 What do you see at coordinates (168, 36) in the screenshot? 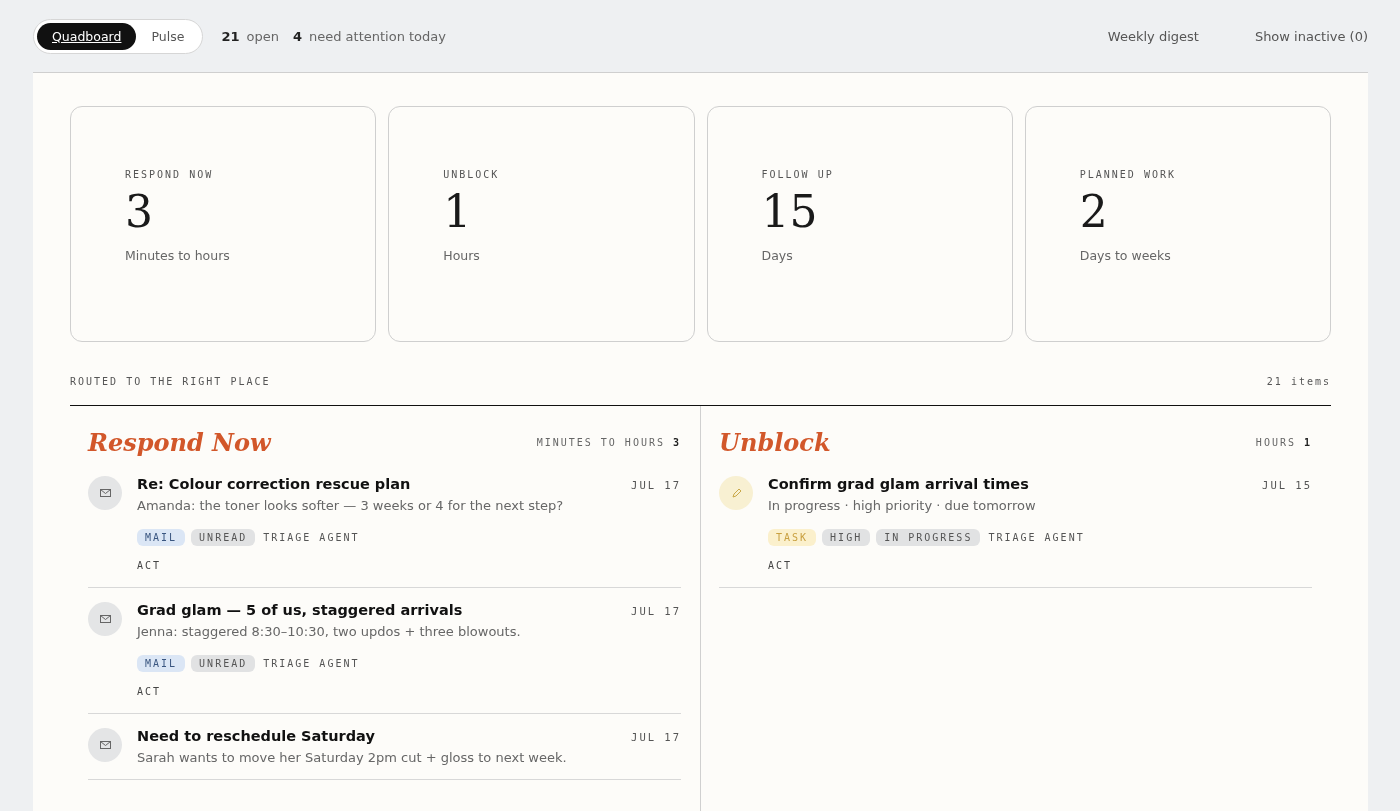
I see `view-tab: Pulse` at bounding box center [168, 36].